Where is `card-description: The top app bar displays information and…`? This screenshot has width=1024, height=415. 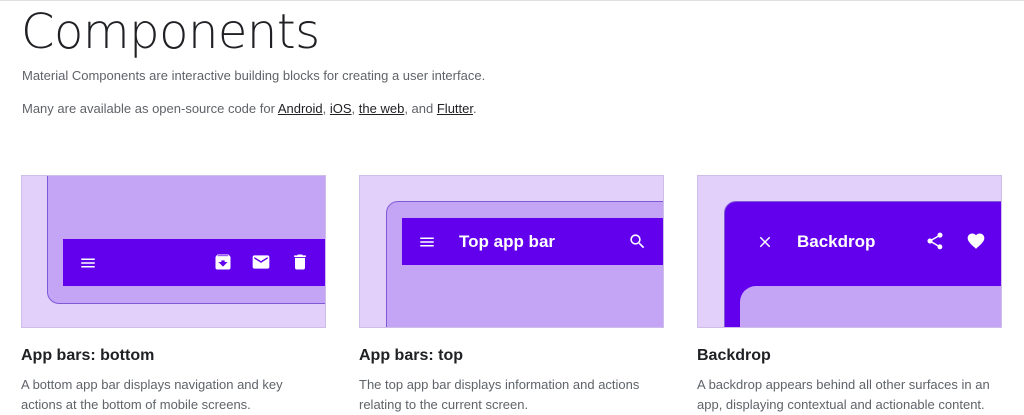
card-description: The top app bar displays information and… is located at coordinates (499, 394).